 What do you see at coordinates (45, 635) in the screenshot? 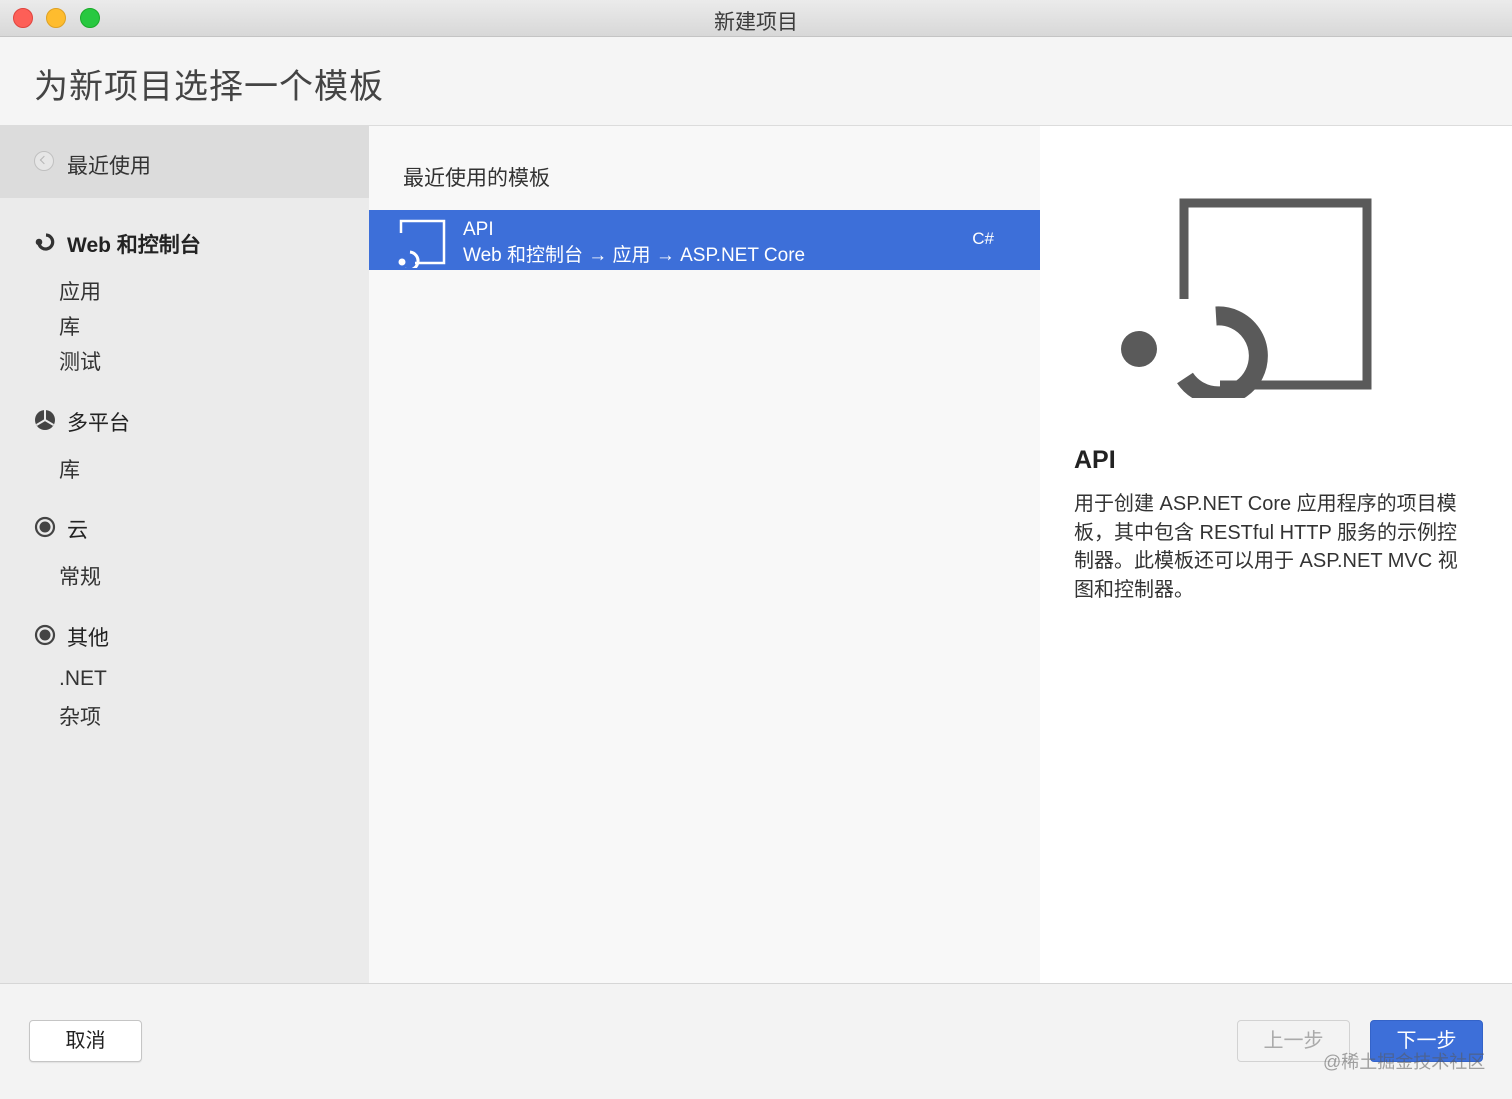
I see `other-icon` at bounding box center [45, 635].